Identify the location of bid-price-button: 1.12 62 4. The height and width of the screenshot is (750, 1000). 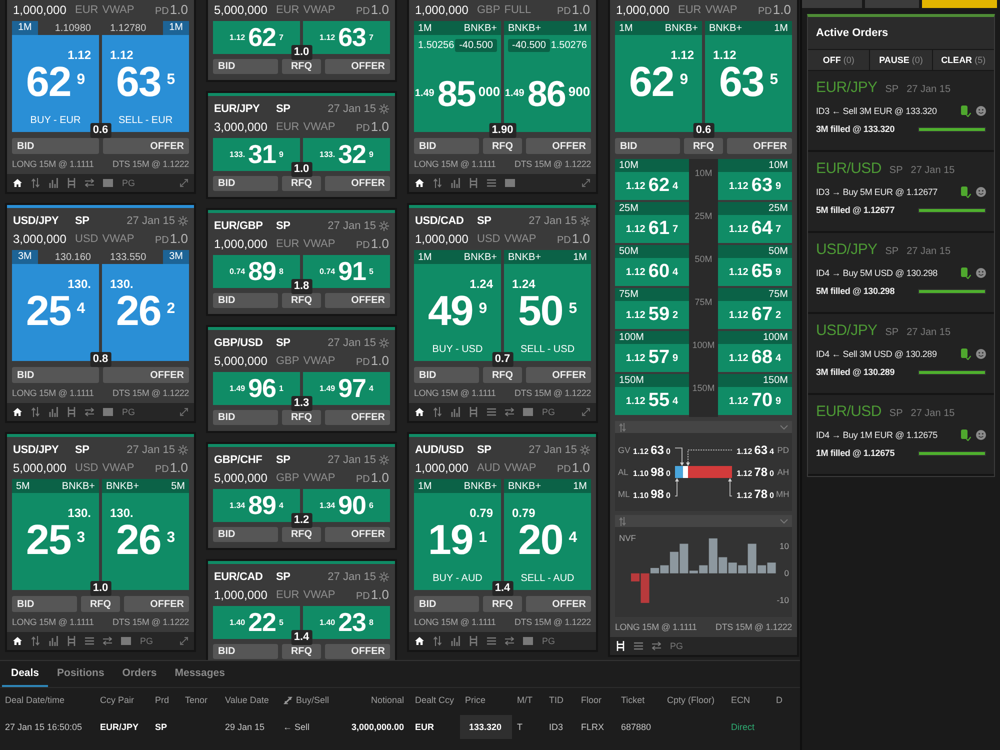
(652, 186).